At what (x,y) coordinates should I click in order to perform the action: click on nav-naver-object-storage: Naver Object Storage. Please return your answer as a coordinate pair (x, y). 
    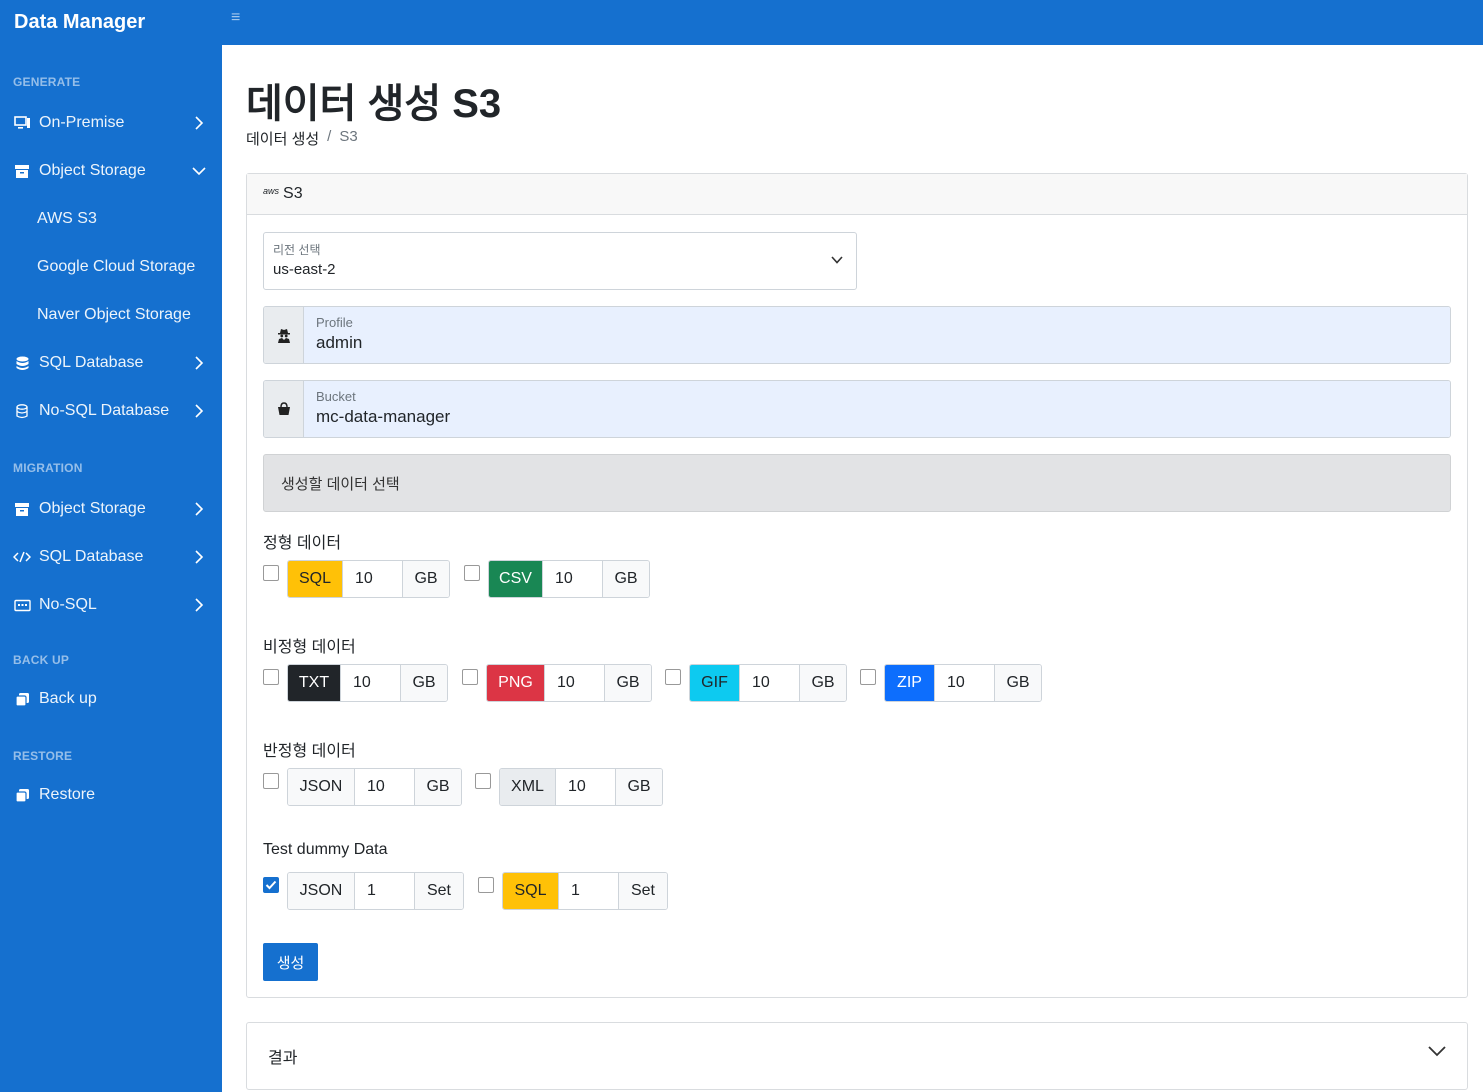
    Looking at the image, I should click on (111, 315).